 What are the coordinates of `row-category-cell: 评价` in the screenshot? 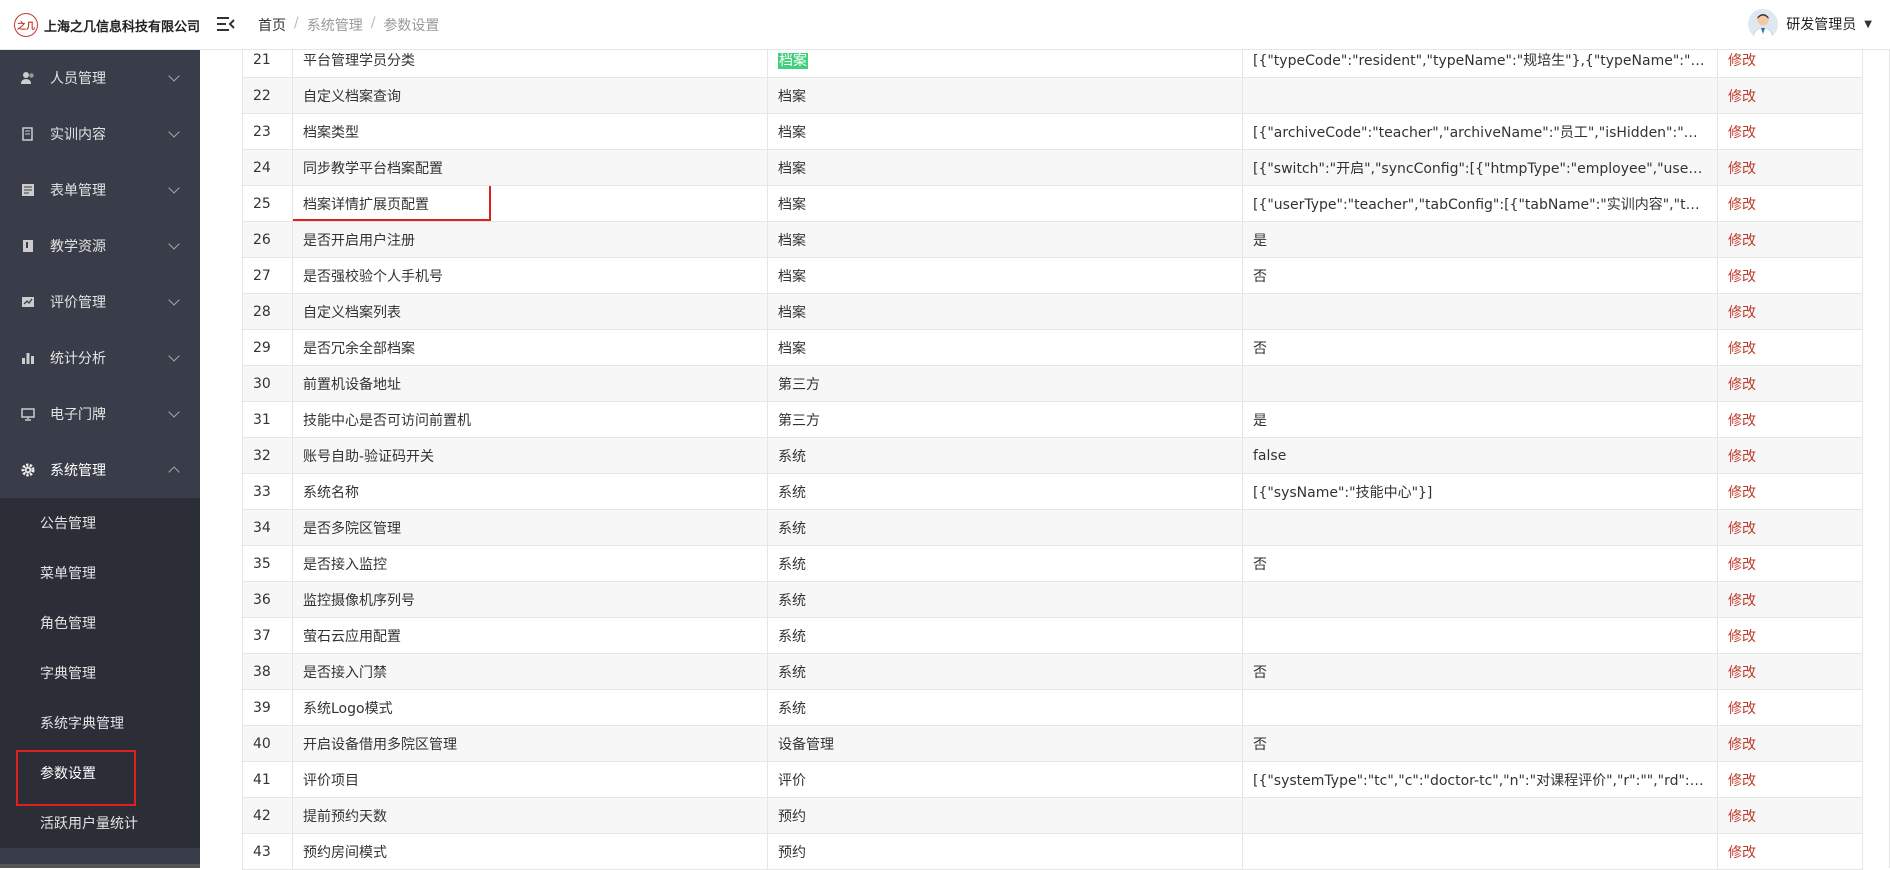 It's located at (1005, 779).